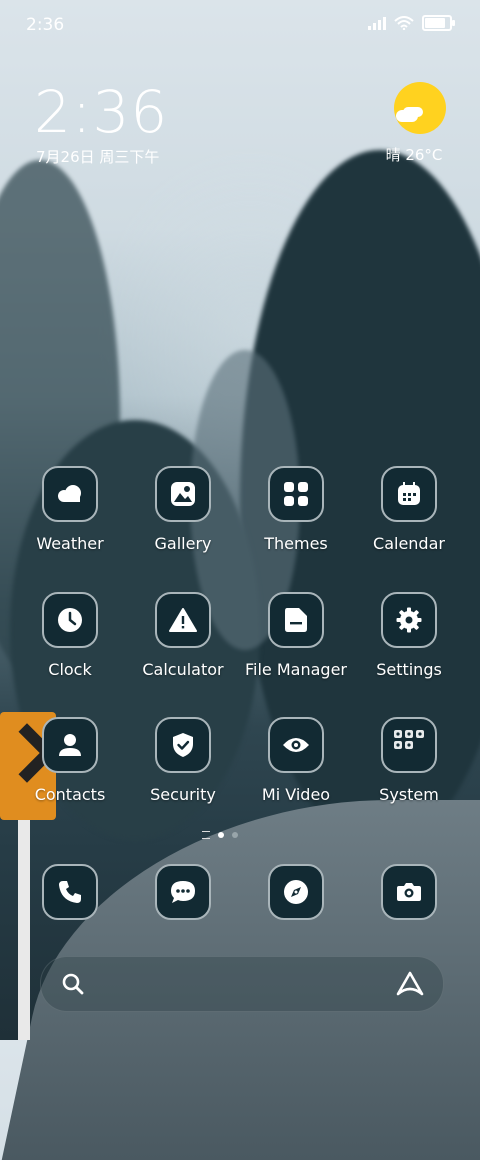  Describe the element at coordinates (409, 635) in the screenshot. I see `app-settings: Settings` at that location.